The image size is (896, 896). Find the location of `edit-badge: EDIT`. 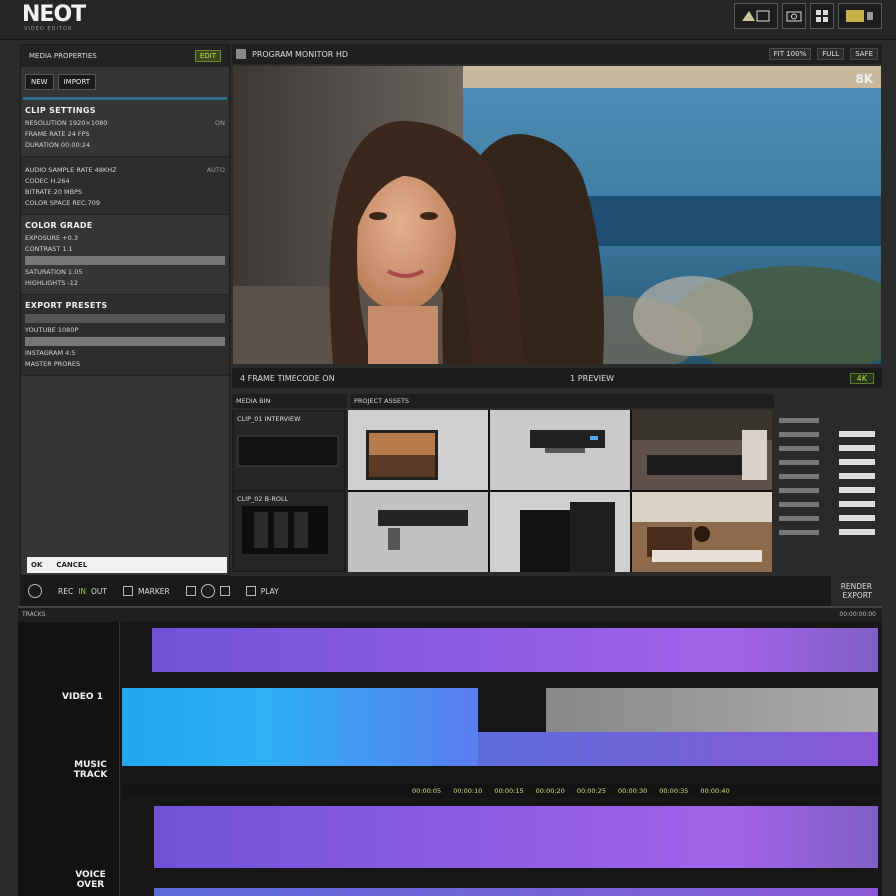

edit-badge: EDIT is located at coordinates (207, 56).